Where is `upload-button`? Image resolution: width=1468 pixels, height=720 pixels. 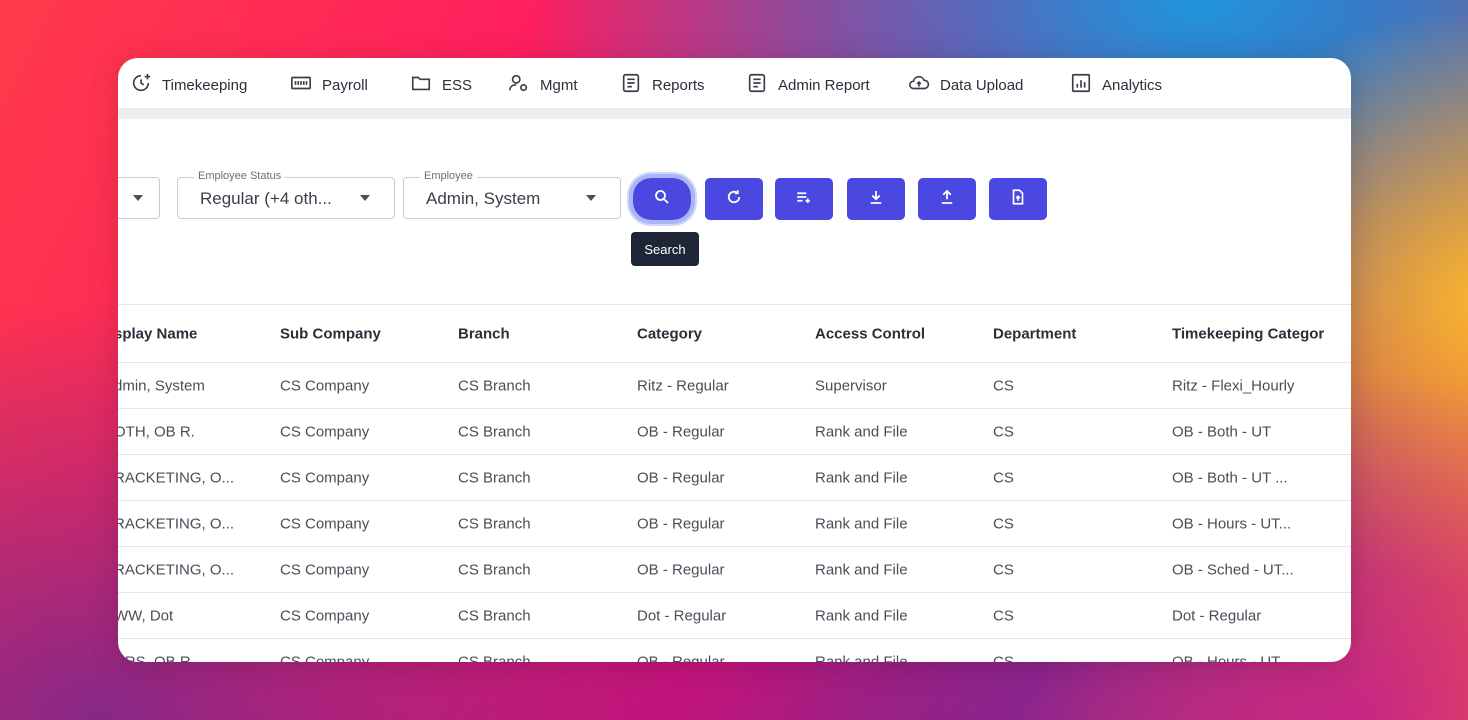 upload-button is located at coordinates (947, 199).